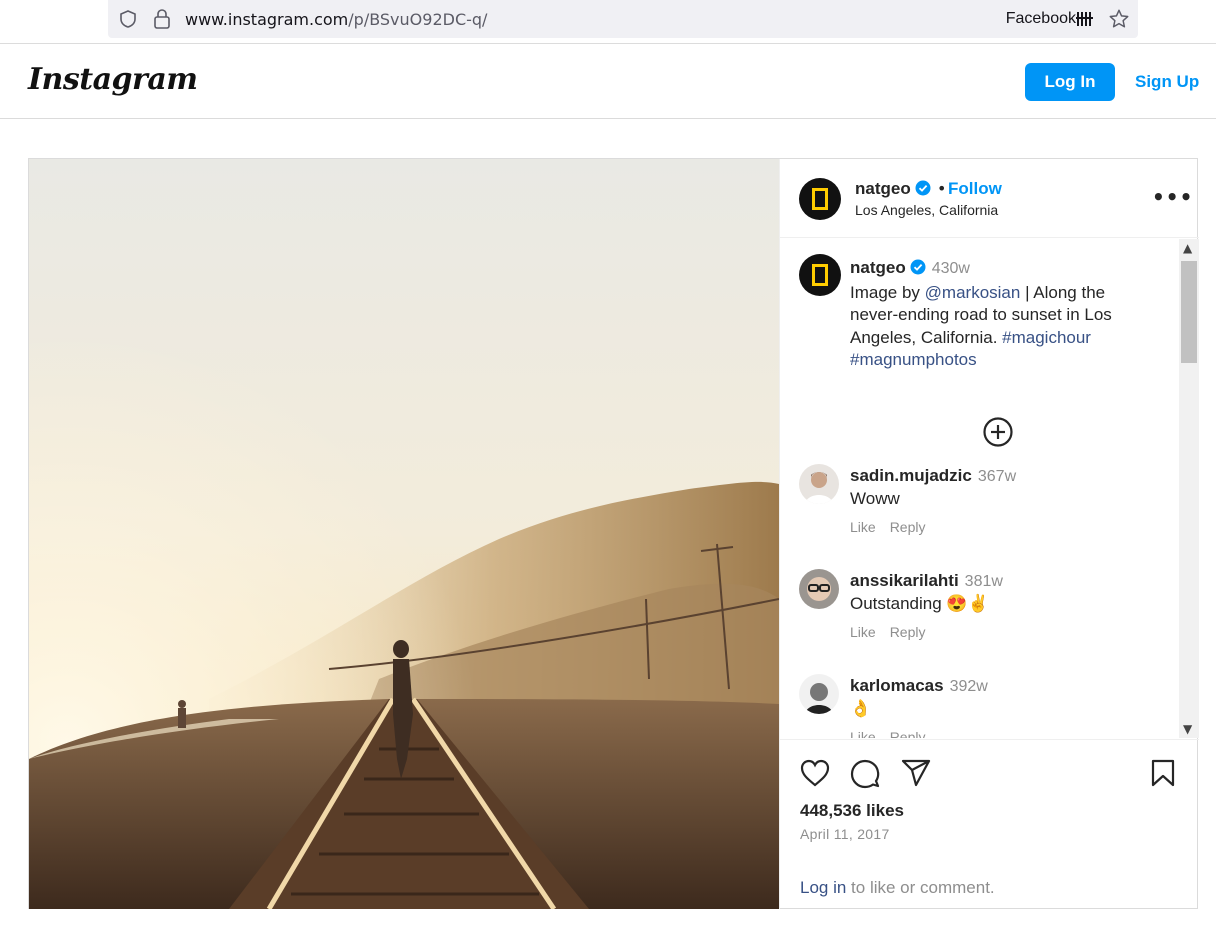 Image resolution: width=1216 pixels, height=938 pixels. I want to click on url-text: www.instagram.com/p/BSvuO92DC-q/, so click(336, 19).